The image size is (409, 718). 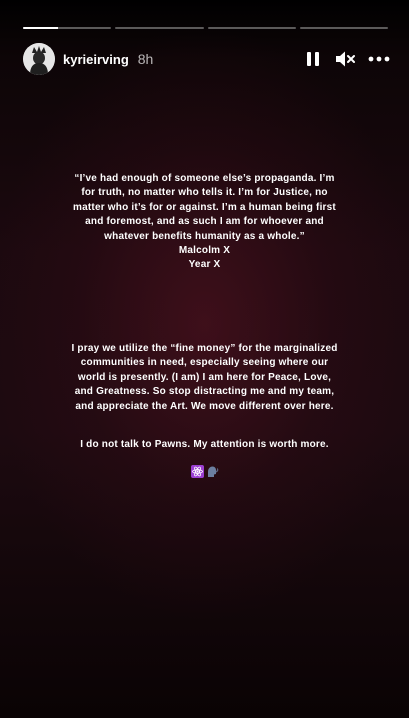 What do you see at coordinates (207, 59) in the screenshot?
I see `story-header: kyrieirving 8h` at bounding box center [207, 59].